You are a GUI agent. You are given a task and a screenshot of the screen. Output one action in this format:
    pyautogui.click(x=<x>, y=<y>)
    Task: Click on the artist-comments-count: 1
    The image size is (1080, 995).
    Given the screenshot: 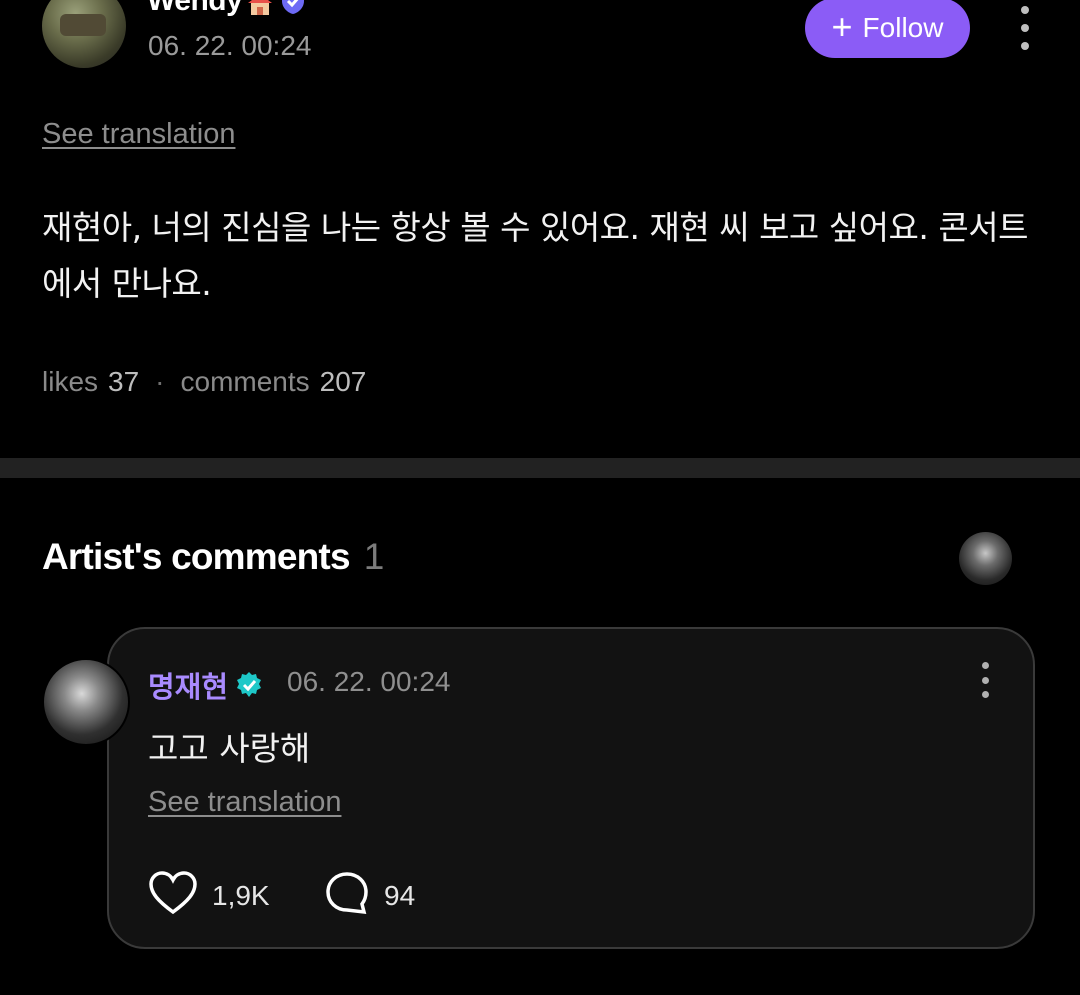 What is the action you would take?
    pyautogui.click(x=374, y=556)
    